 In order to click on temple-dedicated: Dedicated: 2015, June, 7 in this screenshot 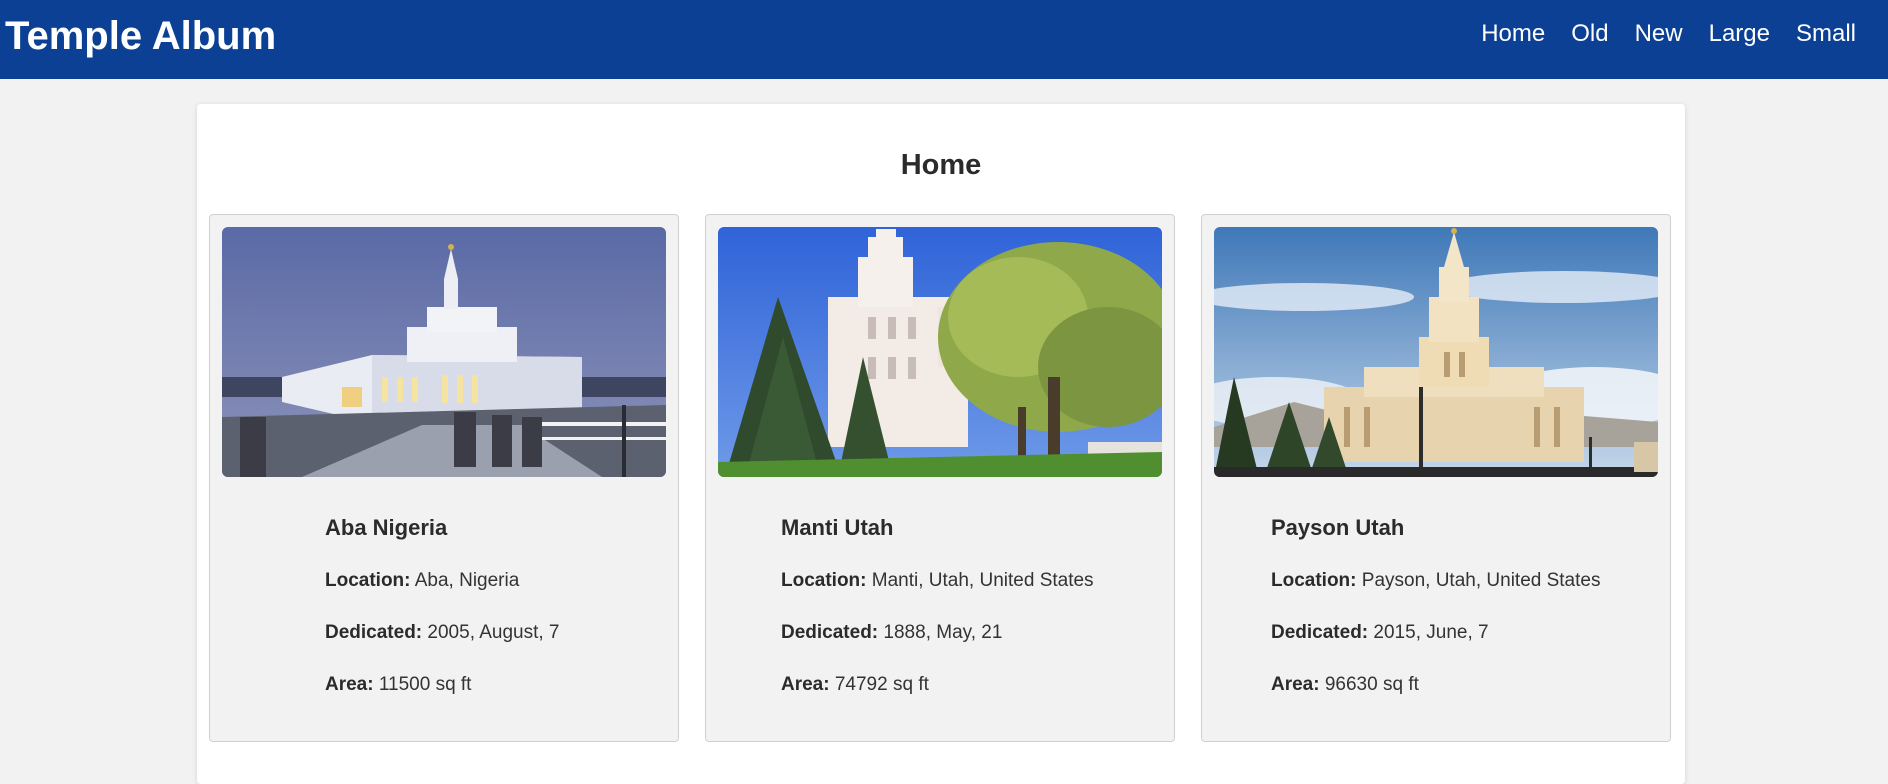, I will do `click(1435, 633)`.